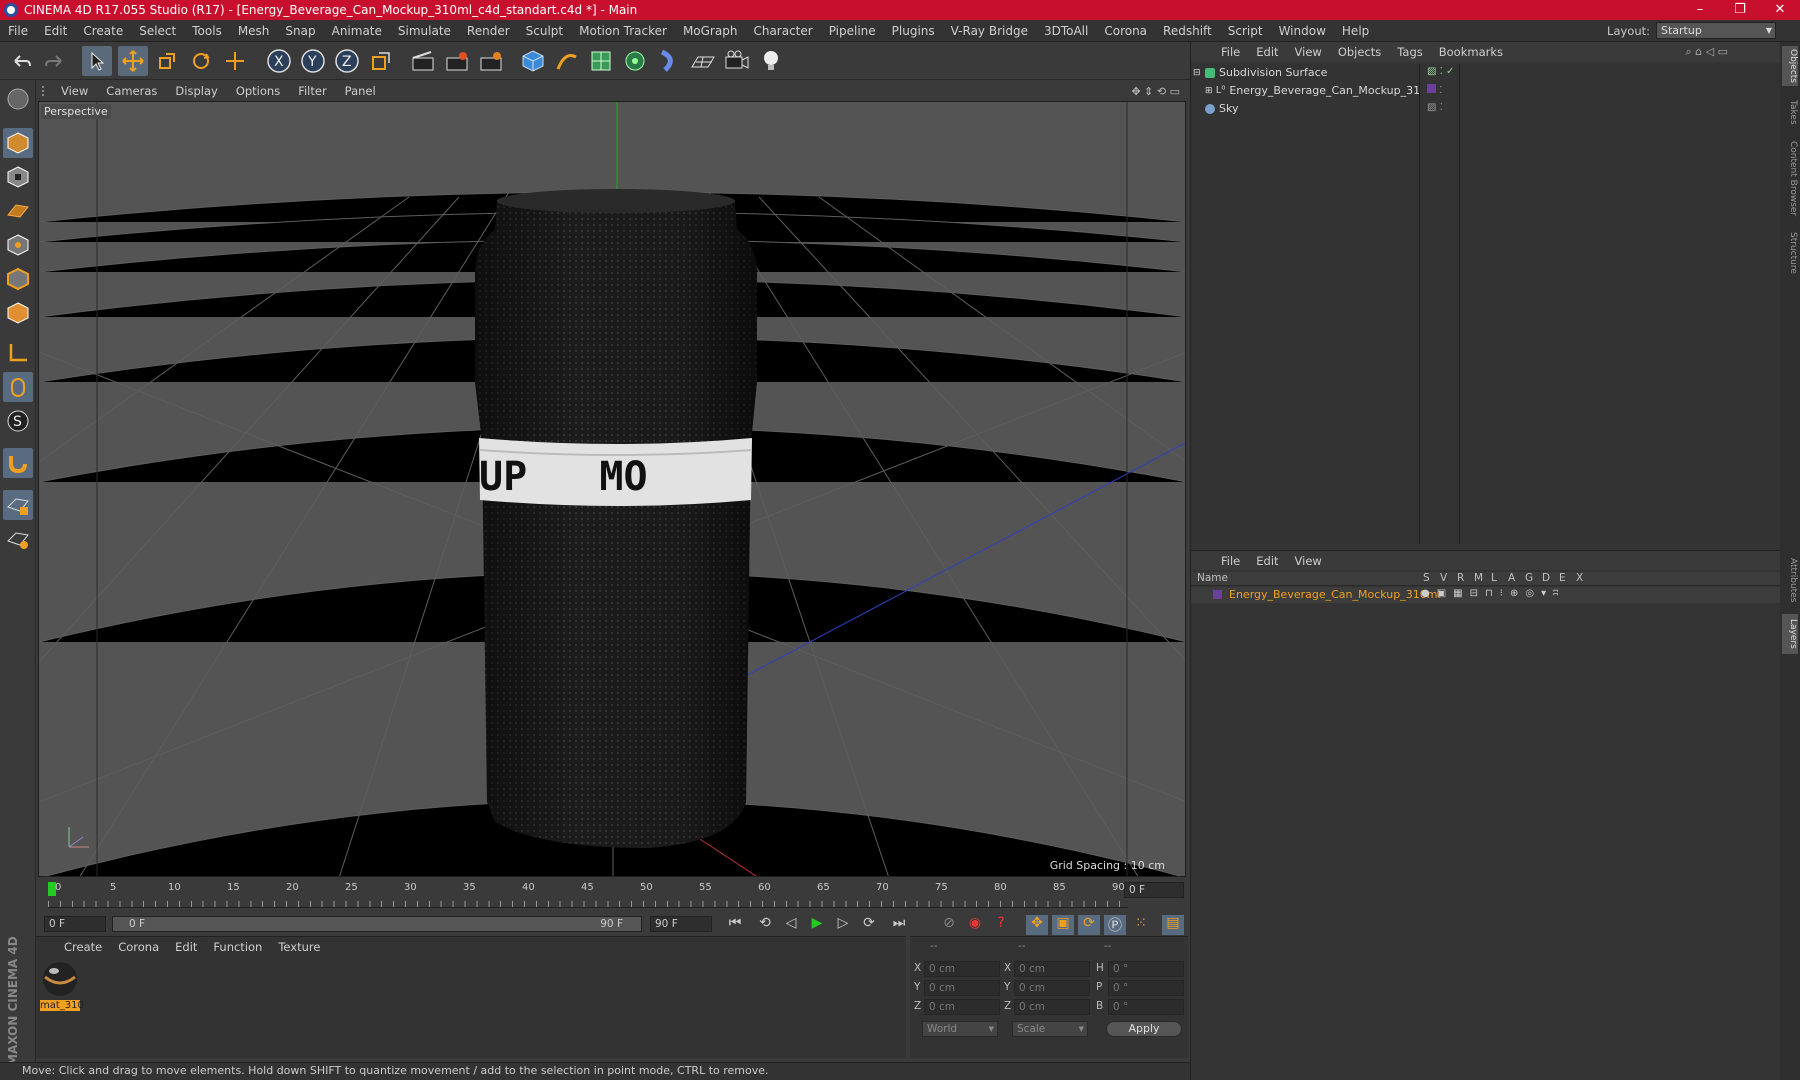 This screenshot has height=1080, width=1800. Describe the element at coordinates (18, 313) in the screenshot. I see `polygons-mode-button` at that location.